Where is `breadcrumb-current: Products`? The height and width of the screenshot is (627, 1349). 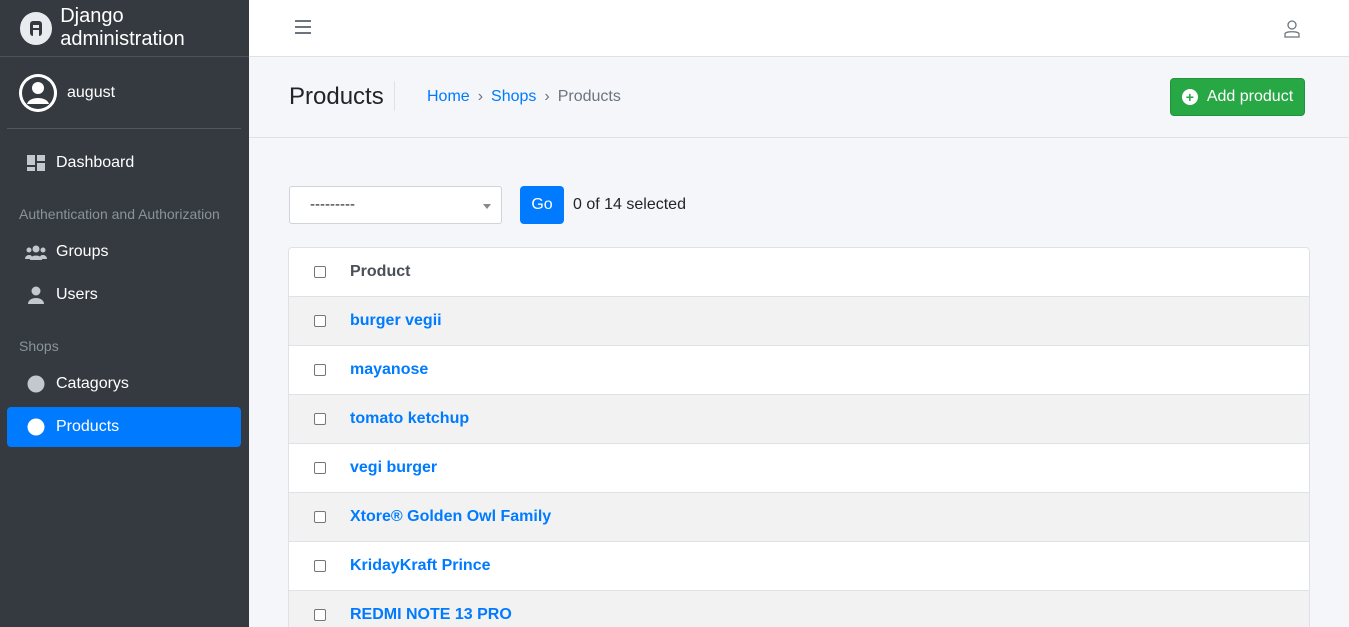
breadcrumb-current: Products is located at coordinates (589, 96).